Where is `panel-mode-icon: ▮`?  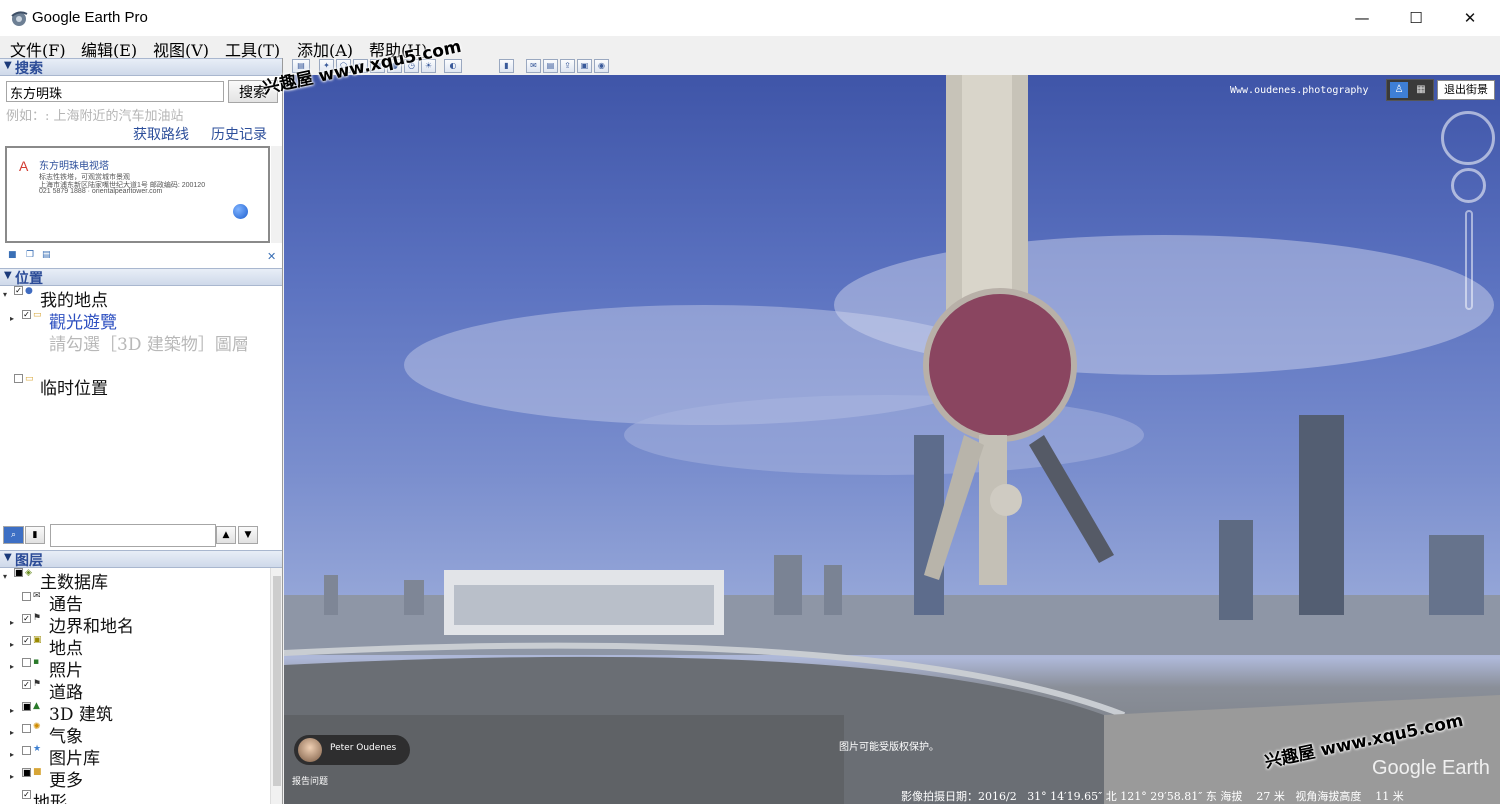
panel-mode-icon: ▮ is located at coordinates (35, 535).